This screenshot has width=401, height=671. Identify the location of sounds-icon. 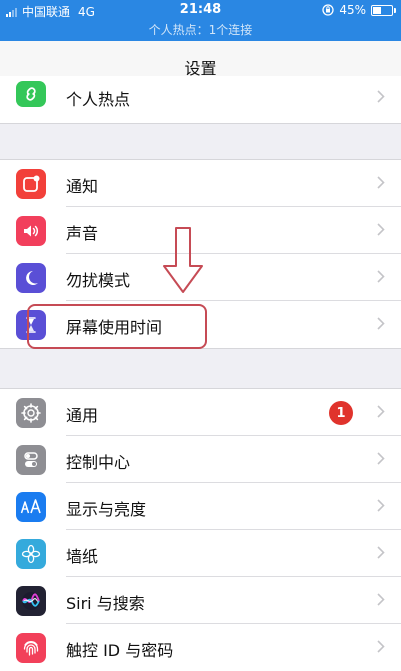
(31, 231).